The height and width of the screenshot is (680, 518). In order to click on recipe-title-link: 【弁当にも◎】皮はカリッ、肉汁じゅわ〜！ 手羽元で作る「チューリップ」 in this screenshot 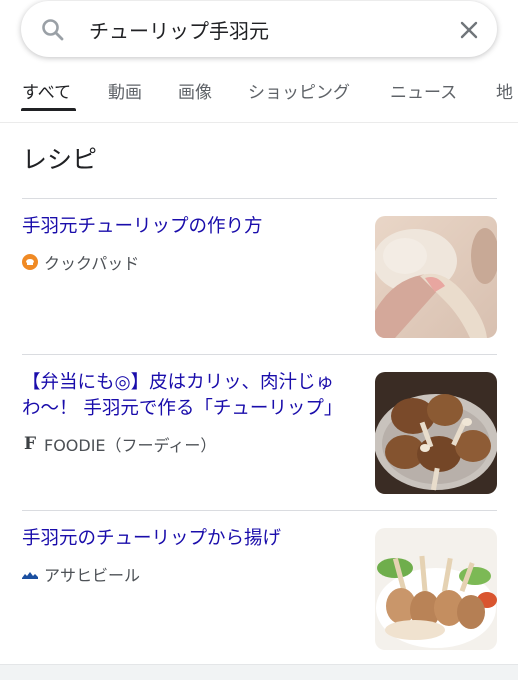, I will do `click(187, 396)`.